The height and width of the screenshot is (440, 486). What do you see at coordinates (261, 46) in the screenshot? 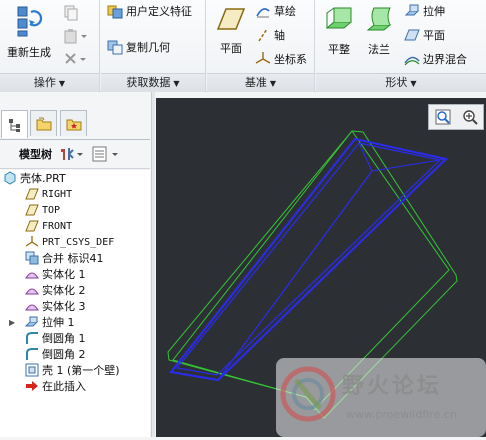
I see `group-datum: 平面 草绘 轴 坐标系 基准 ▼` at bounding box center [261, 46].